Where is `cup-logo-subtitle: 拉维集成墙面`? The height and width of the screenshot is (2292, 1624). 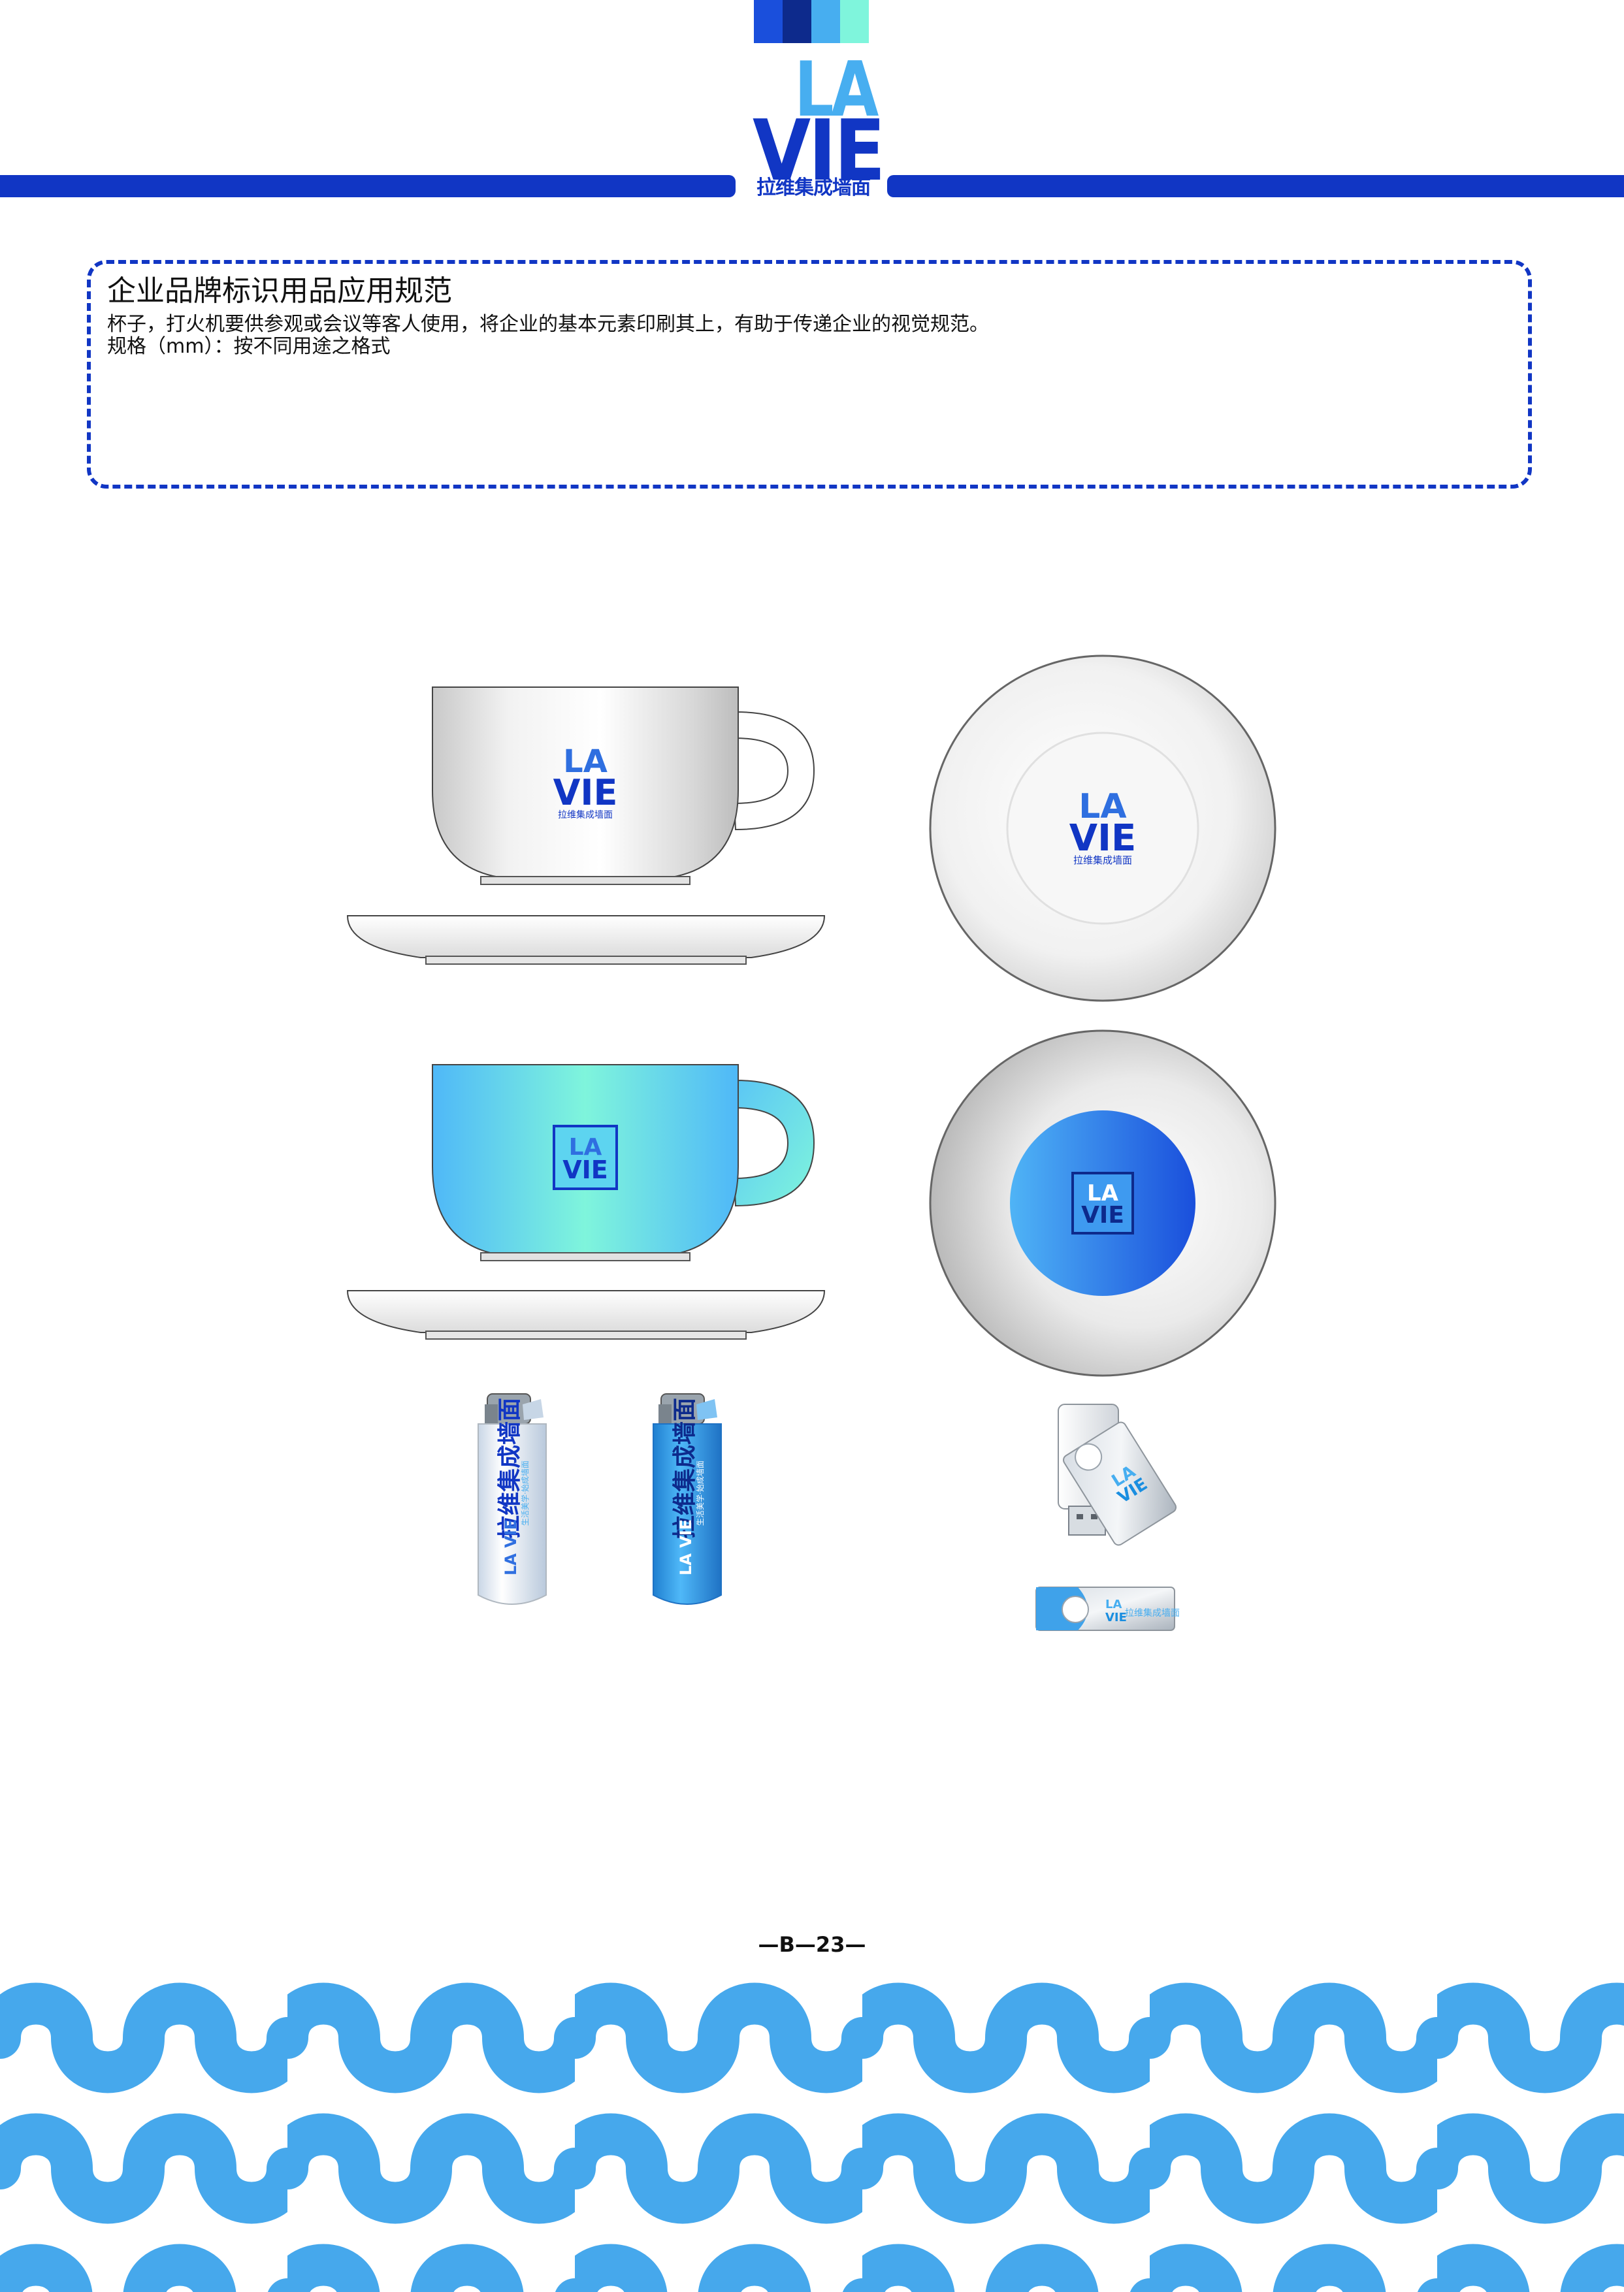 cup-logo-subtitle: 拉维集成墙面 is located at coordinates (585, 814).